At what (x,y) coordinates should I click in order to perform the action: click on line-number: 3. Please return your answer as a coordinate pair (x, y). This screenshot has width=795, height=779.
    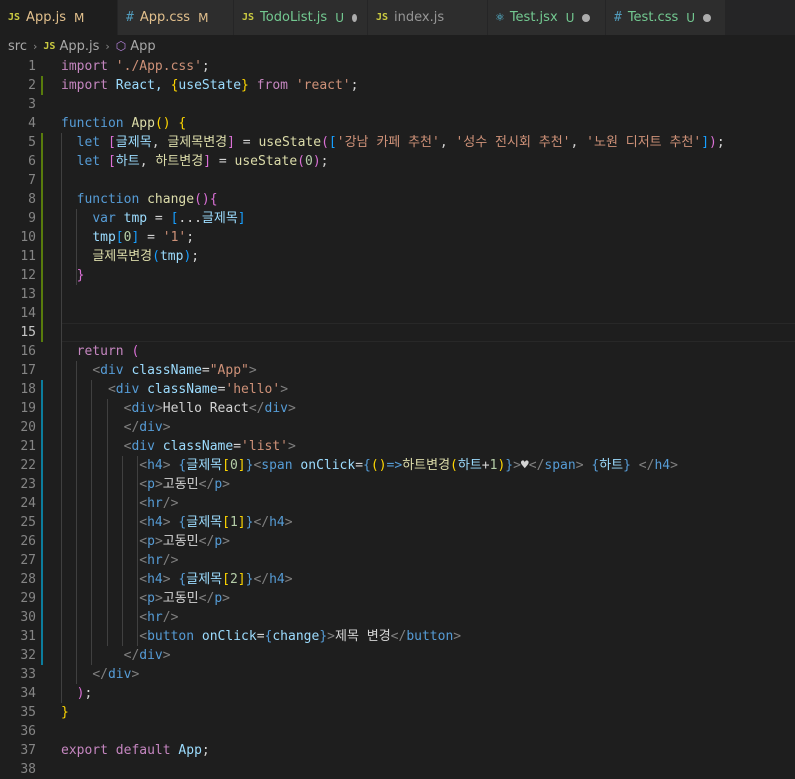
    Looking at the image, I should click on (32, 104).